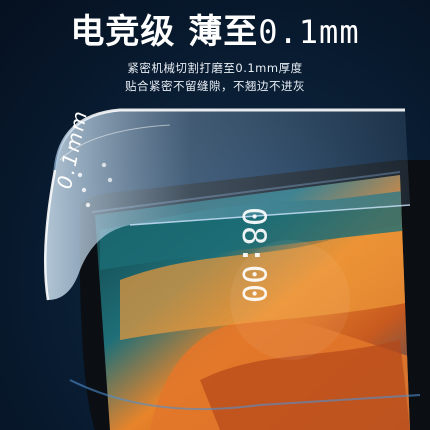  I want to click on phone-clock: 08:00, so click(254, 255).